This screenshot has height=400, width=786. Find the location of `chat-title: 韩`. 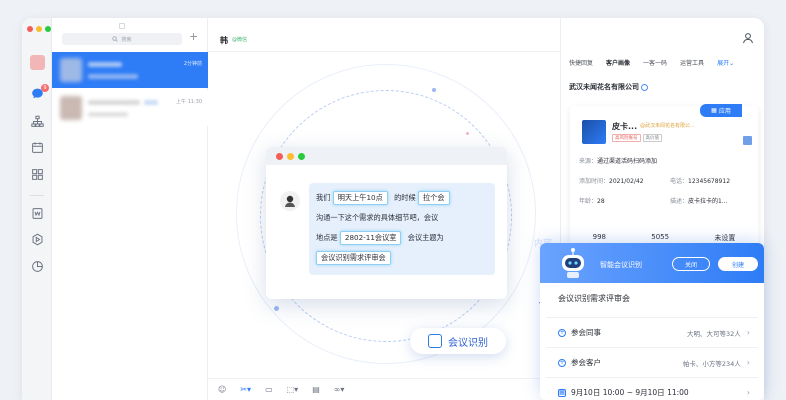

chat-title: 韩 is located at coordinates (224, 40).